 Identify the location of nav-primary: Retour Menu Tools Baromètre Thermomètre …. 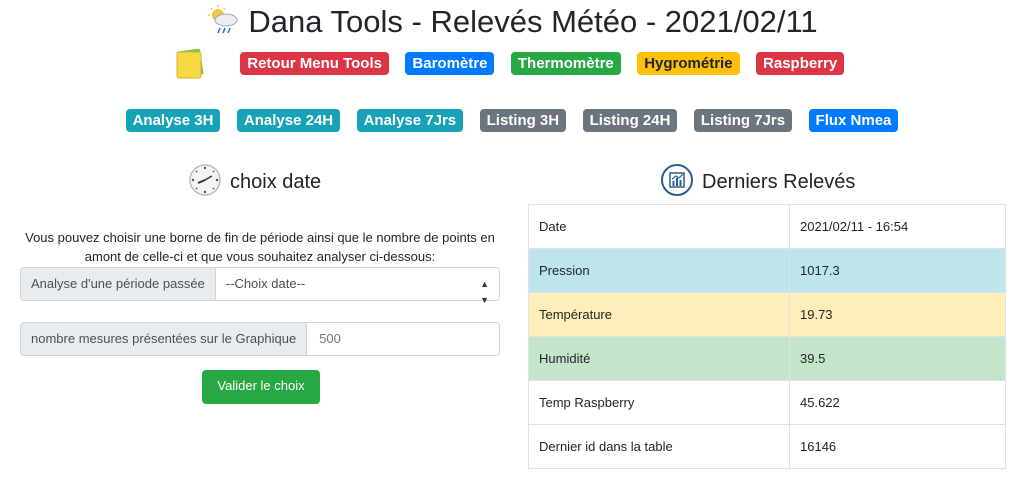
(512, 64).